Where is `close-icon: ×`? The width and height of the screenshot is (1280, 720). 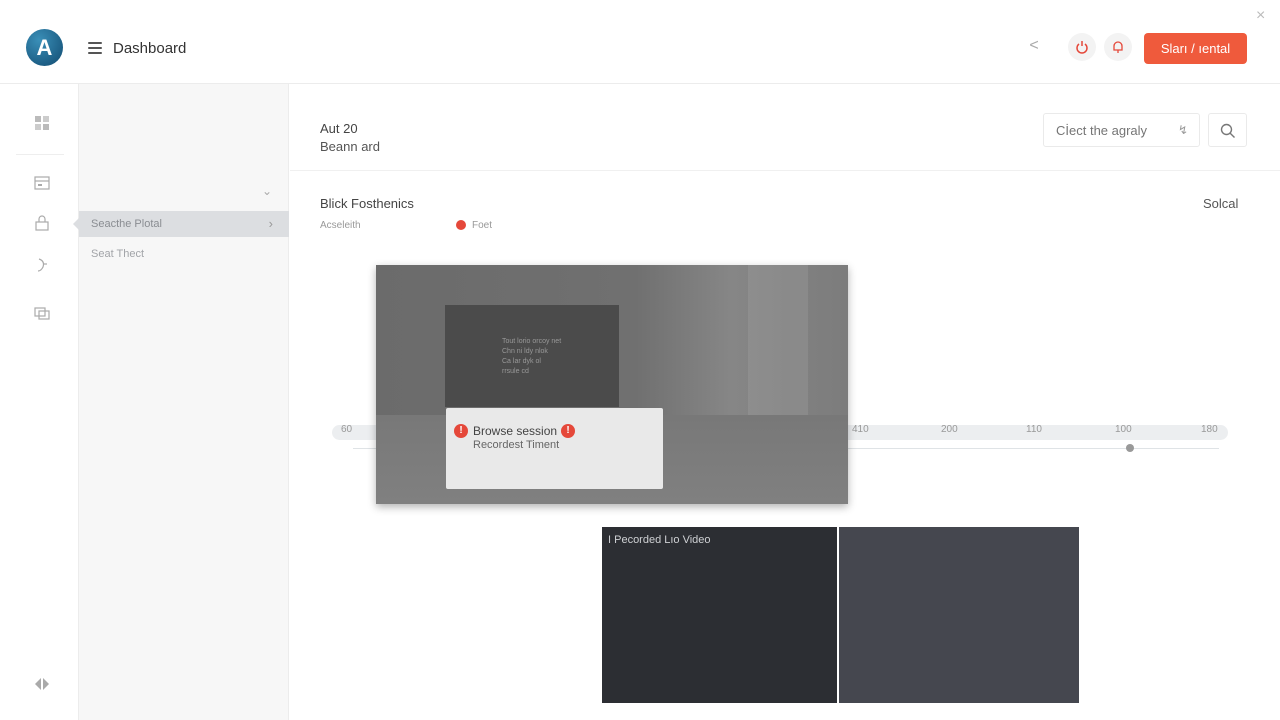 close-icon: × is located at coordinates (1260, 16).